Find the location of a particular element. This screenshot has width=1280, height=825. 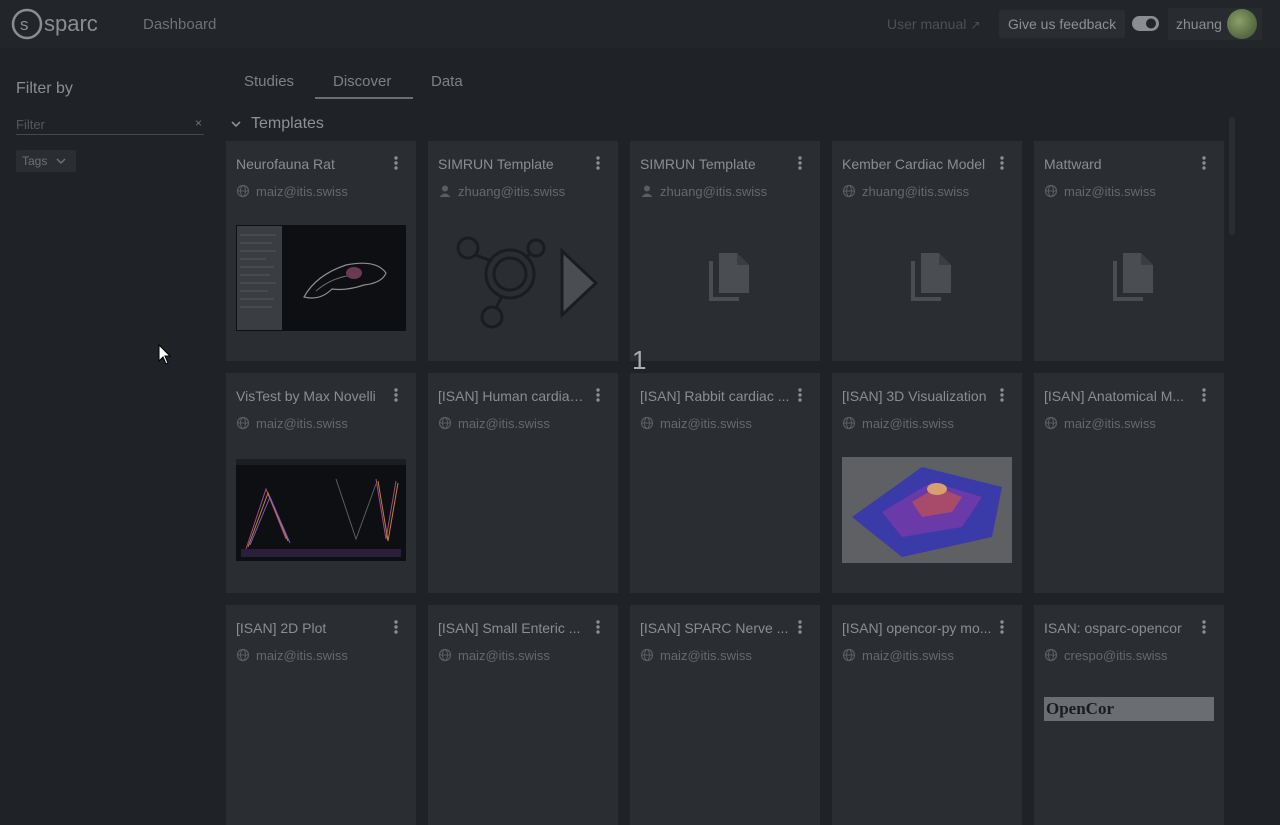

card-owner: crespo@itis.swiss is located at coordinates (1116, 655).